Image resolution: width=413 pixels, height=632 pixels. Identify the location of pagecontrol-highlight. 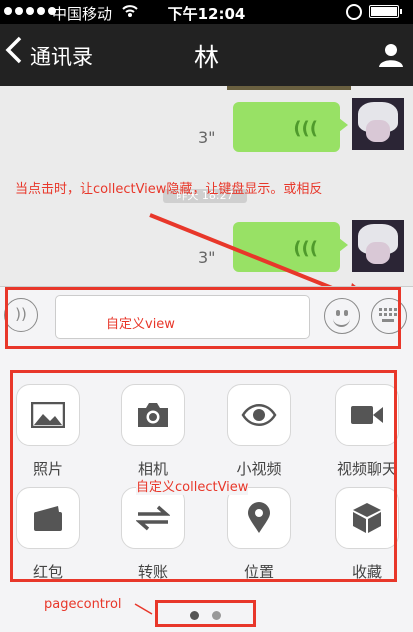
(205, 613).